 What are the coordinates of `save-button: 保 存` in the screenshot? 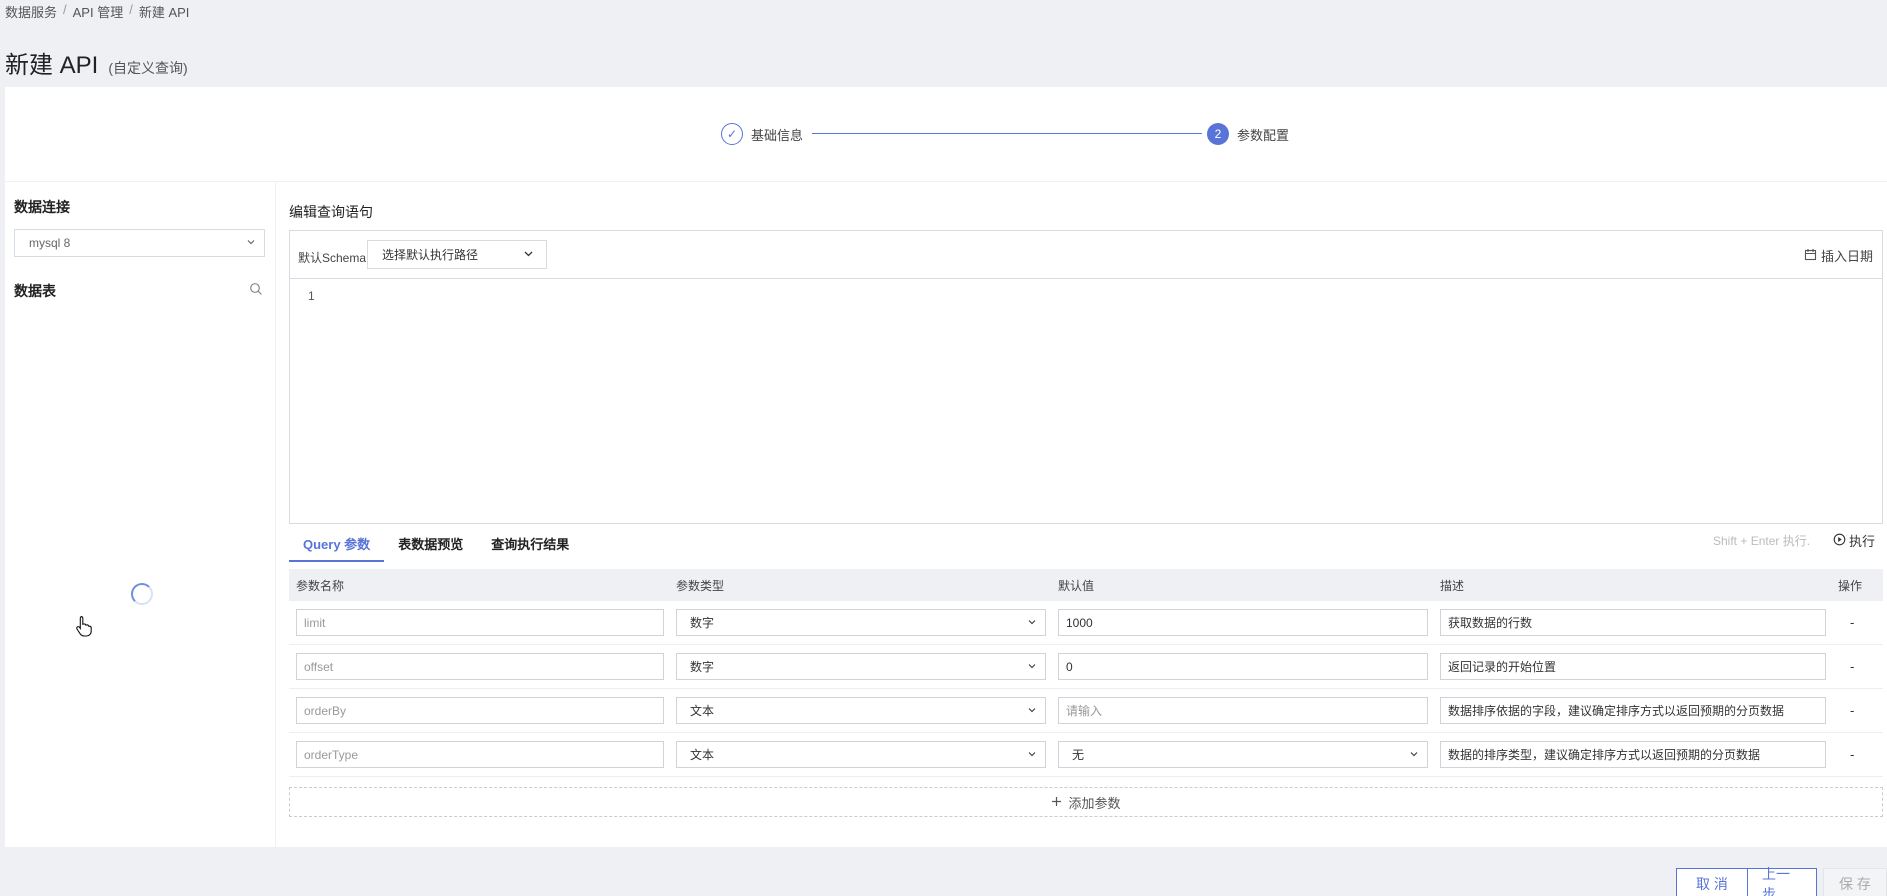 It's located at (1855, 882).